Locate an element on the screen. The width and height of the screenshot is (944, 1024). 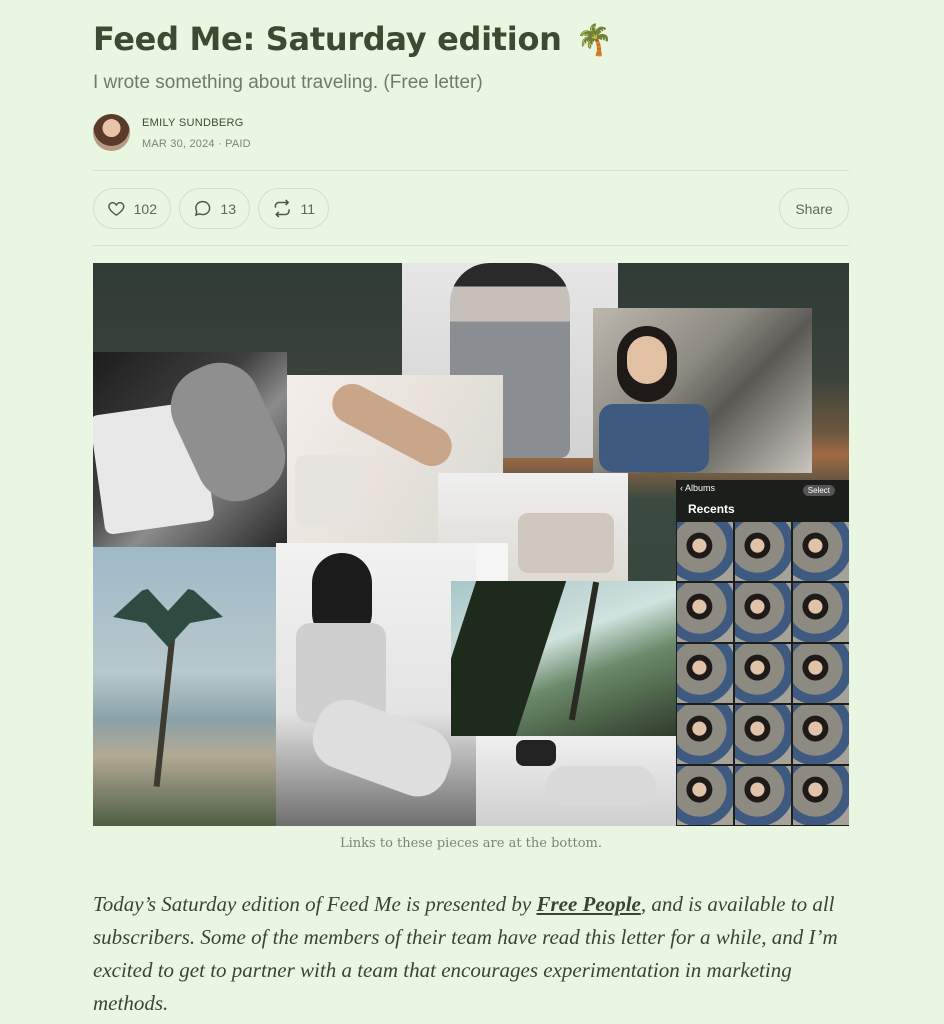
albums-back-link: ‹ Albums is located at coordinates (698, 488).